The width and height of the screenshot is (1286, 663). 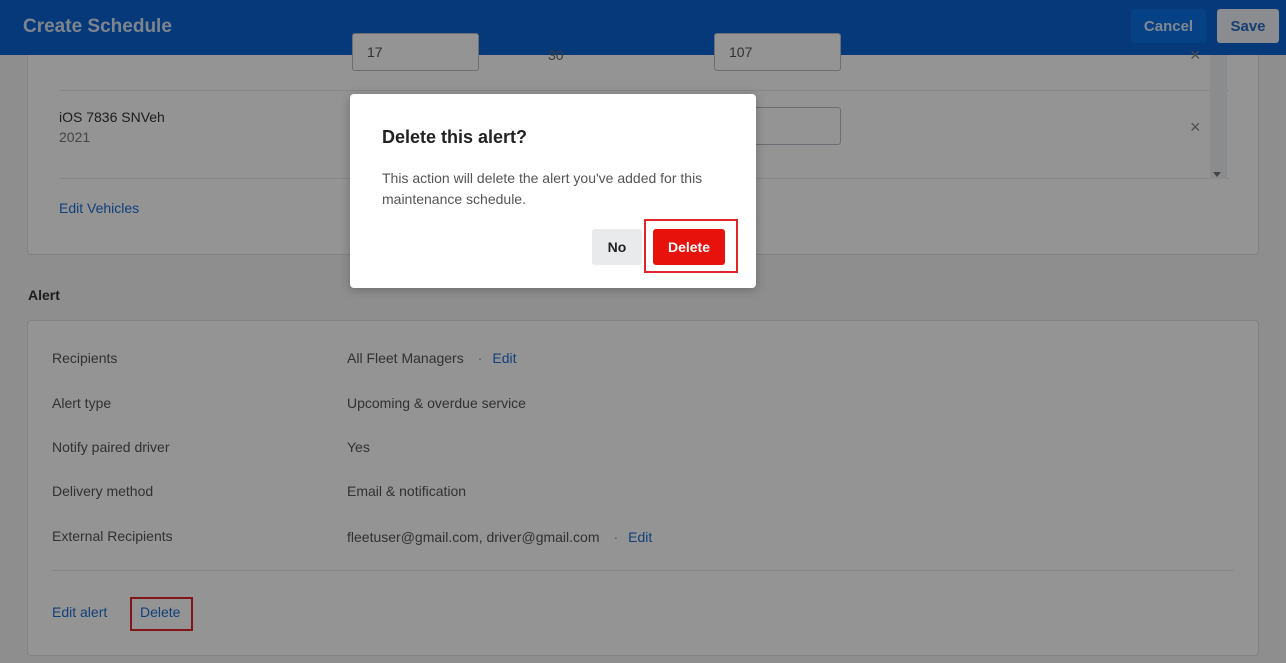 What do you see at coordinates (689, 247) in the screenshot?
I see `confirm-delete-button: Delete` at bounding box center [689, 247].